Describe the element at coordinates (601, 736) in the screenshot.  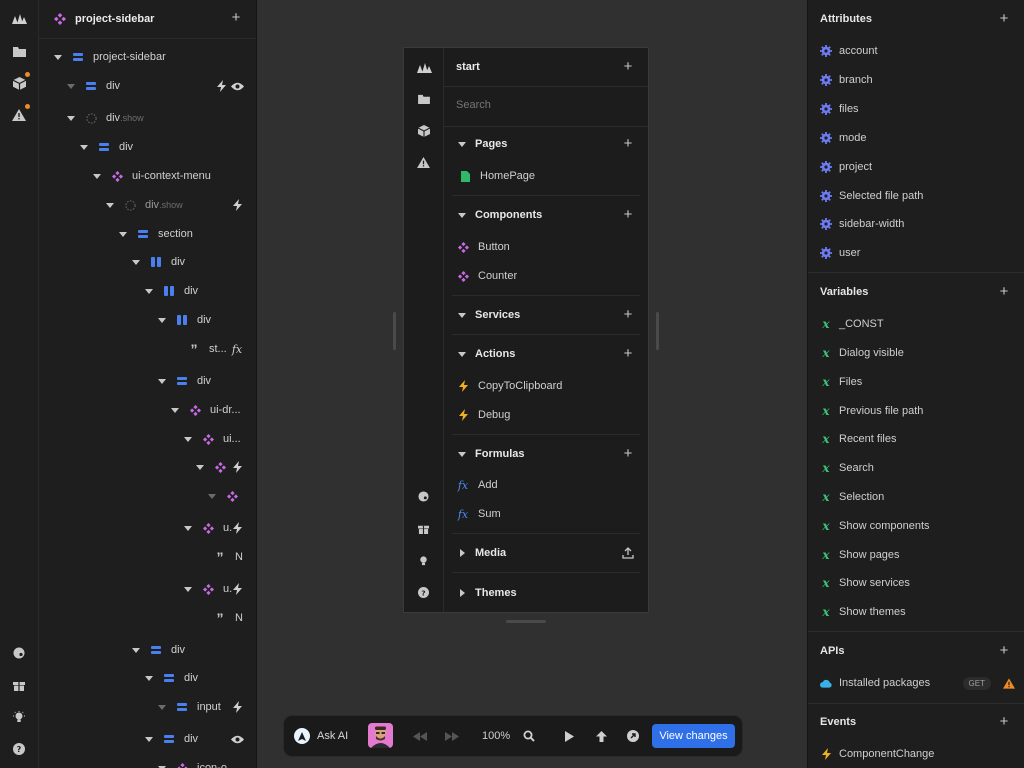
I see `publish-icon` at that location.